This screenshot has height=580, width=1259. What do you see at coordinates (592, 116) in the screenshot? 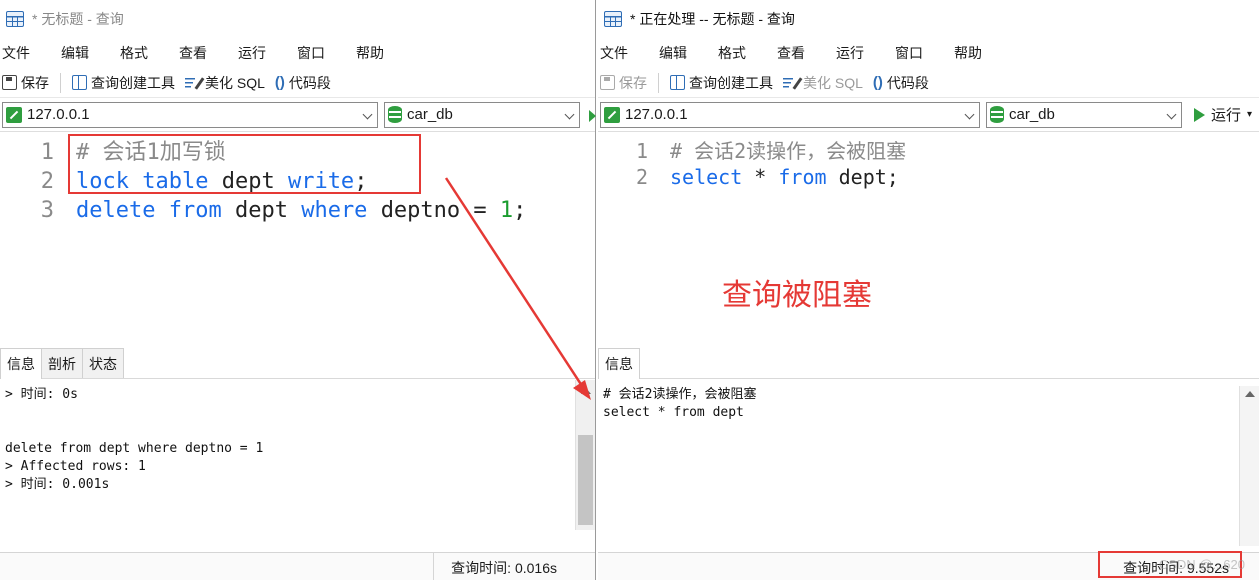
I see `run-icon` at bounding box center [592, 116].